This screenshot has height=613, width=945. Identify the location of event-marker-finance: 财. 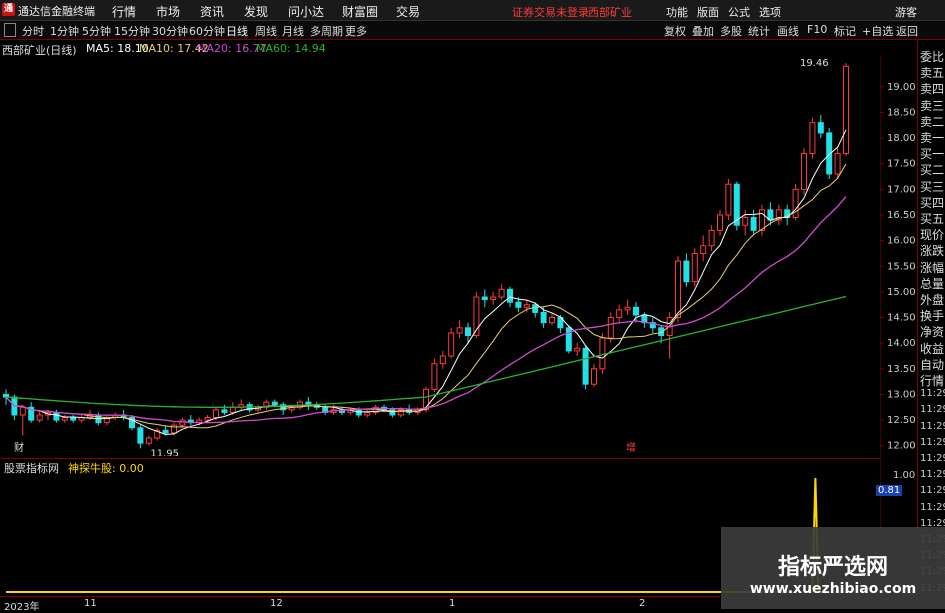
(19, 447).